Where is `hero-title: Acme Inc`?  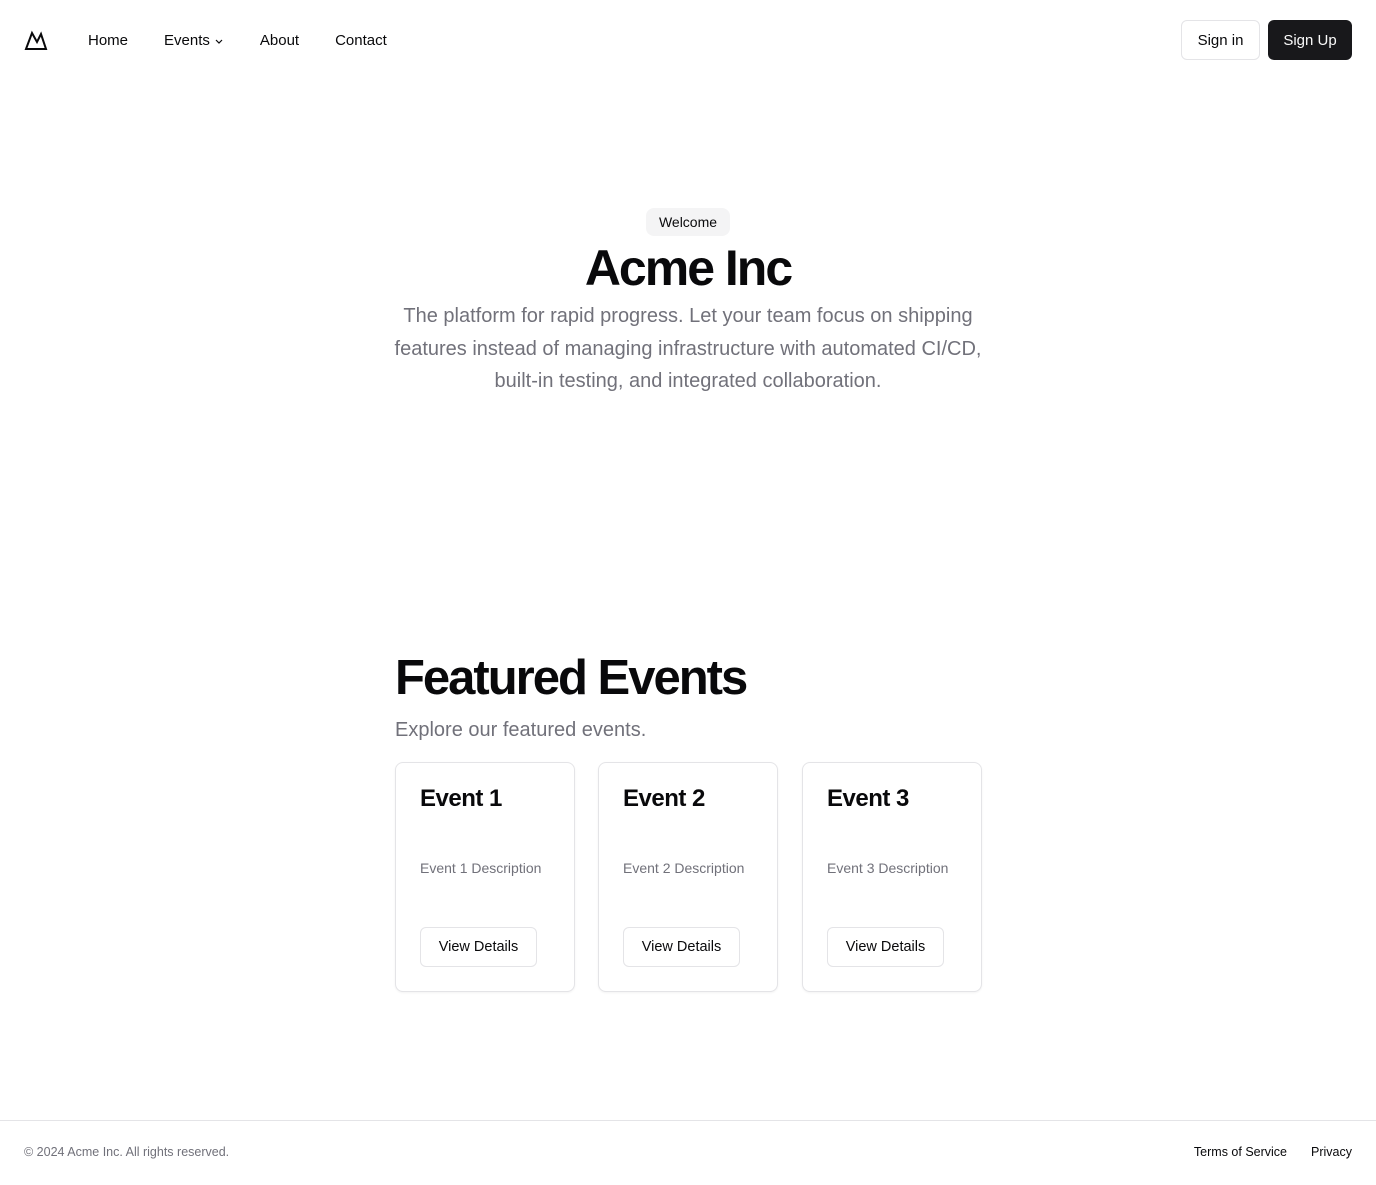 hero-title: Acme Inc is located at coordinates (688, 268).